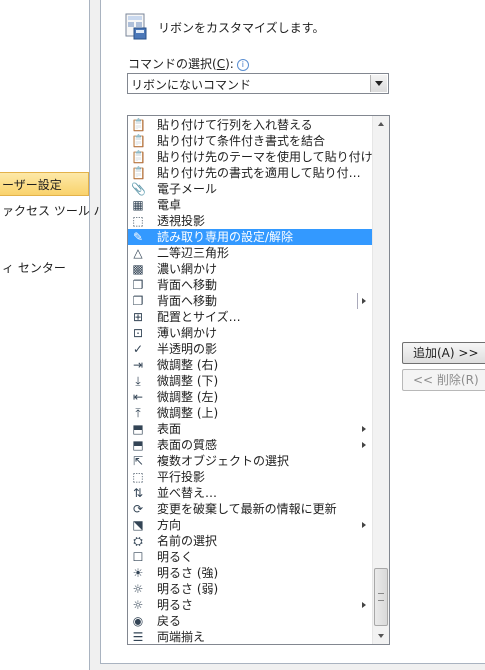  Describe the element at coordinates (250, 445) in the screenshot. I see `list-item: ⬒ 表面の質感` at that location.